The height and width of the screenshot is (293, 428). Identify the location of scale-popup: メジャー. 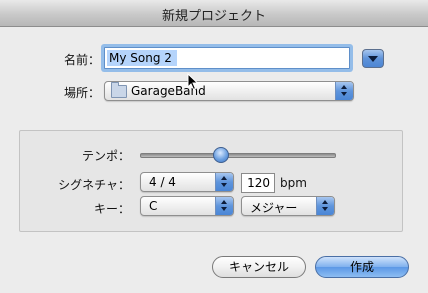
(288, 206).